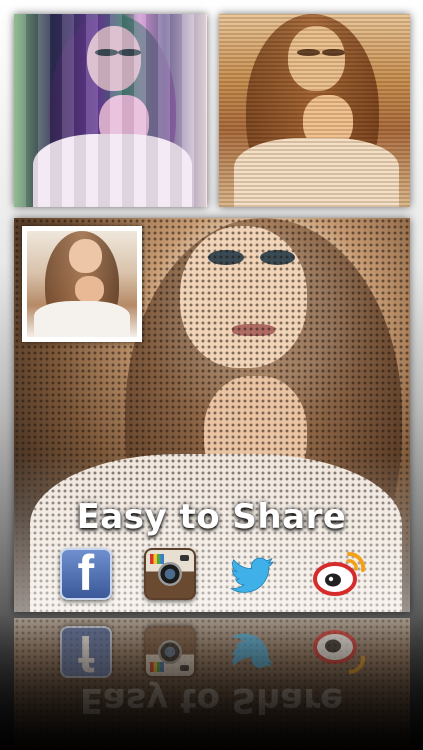  What do you see at coordinates (85, 256) in the screenshot?
I see `photo-face` at bounding box center [85, 256].